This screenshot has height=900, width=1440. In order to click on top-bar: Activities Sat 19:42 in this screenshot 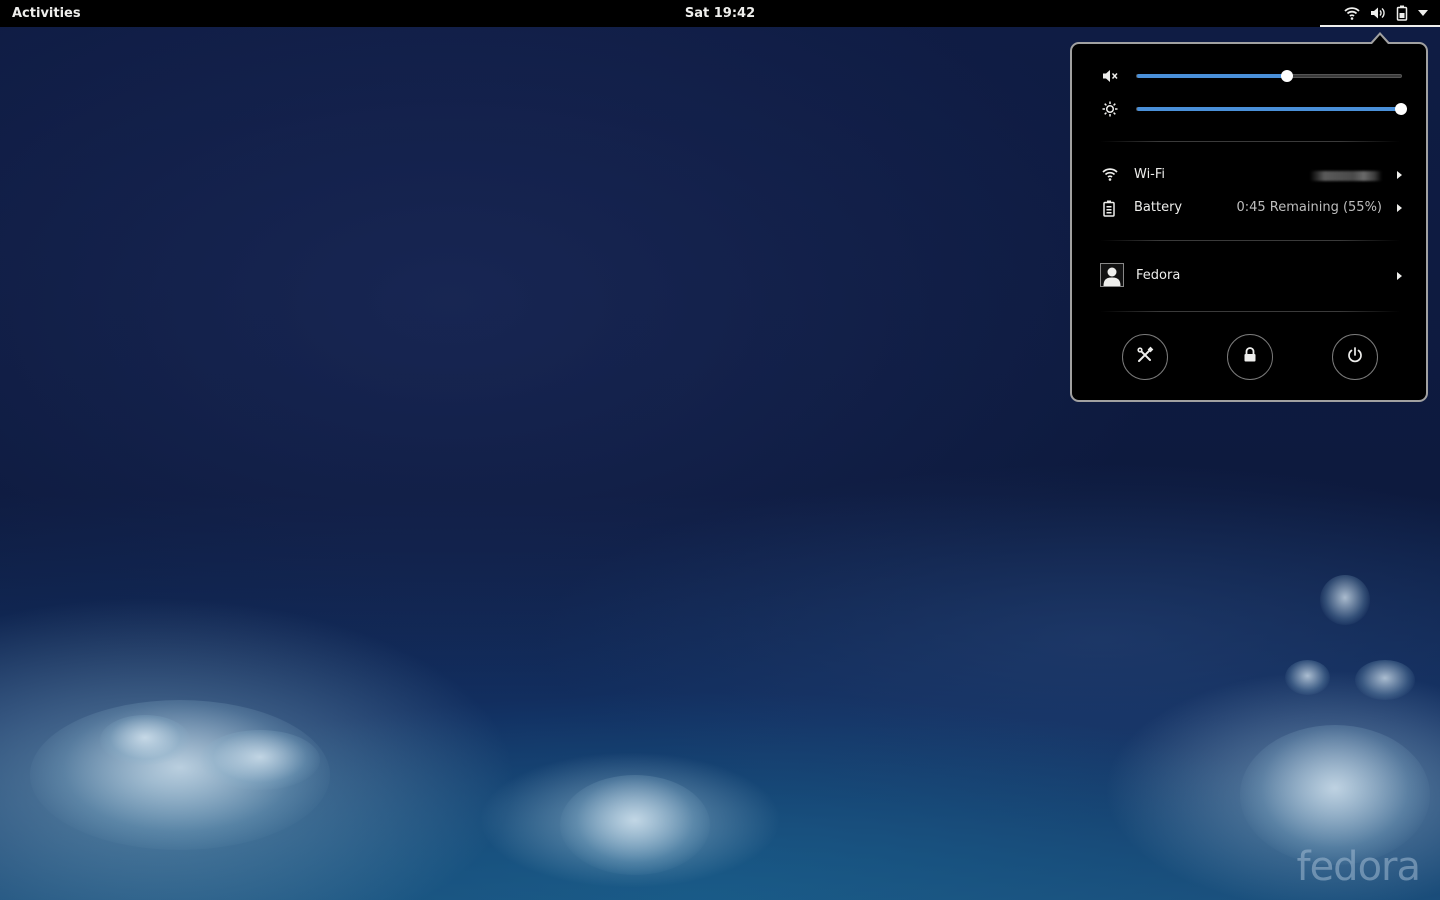, I will do `click(720, 13)`.